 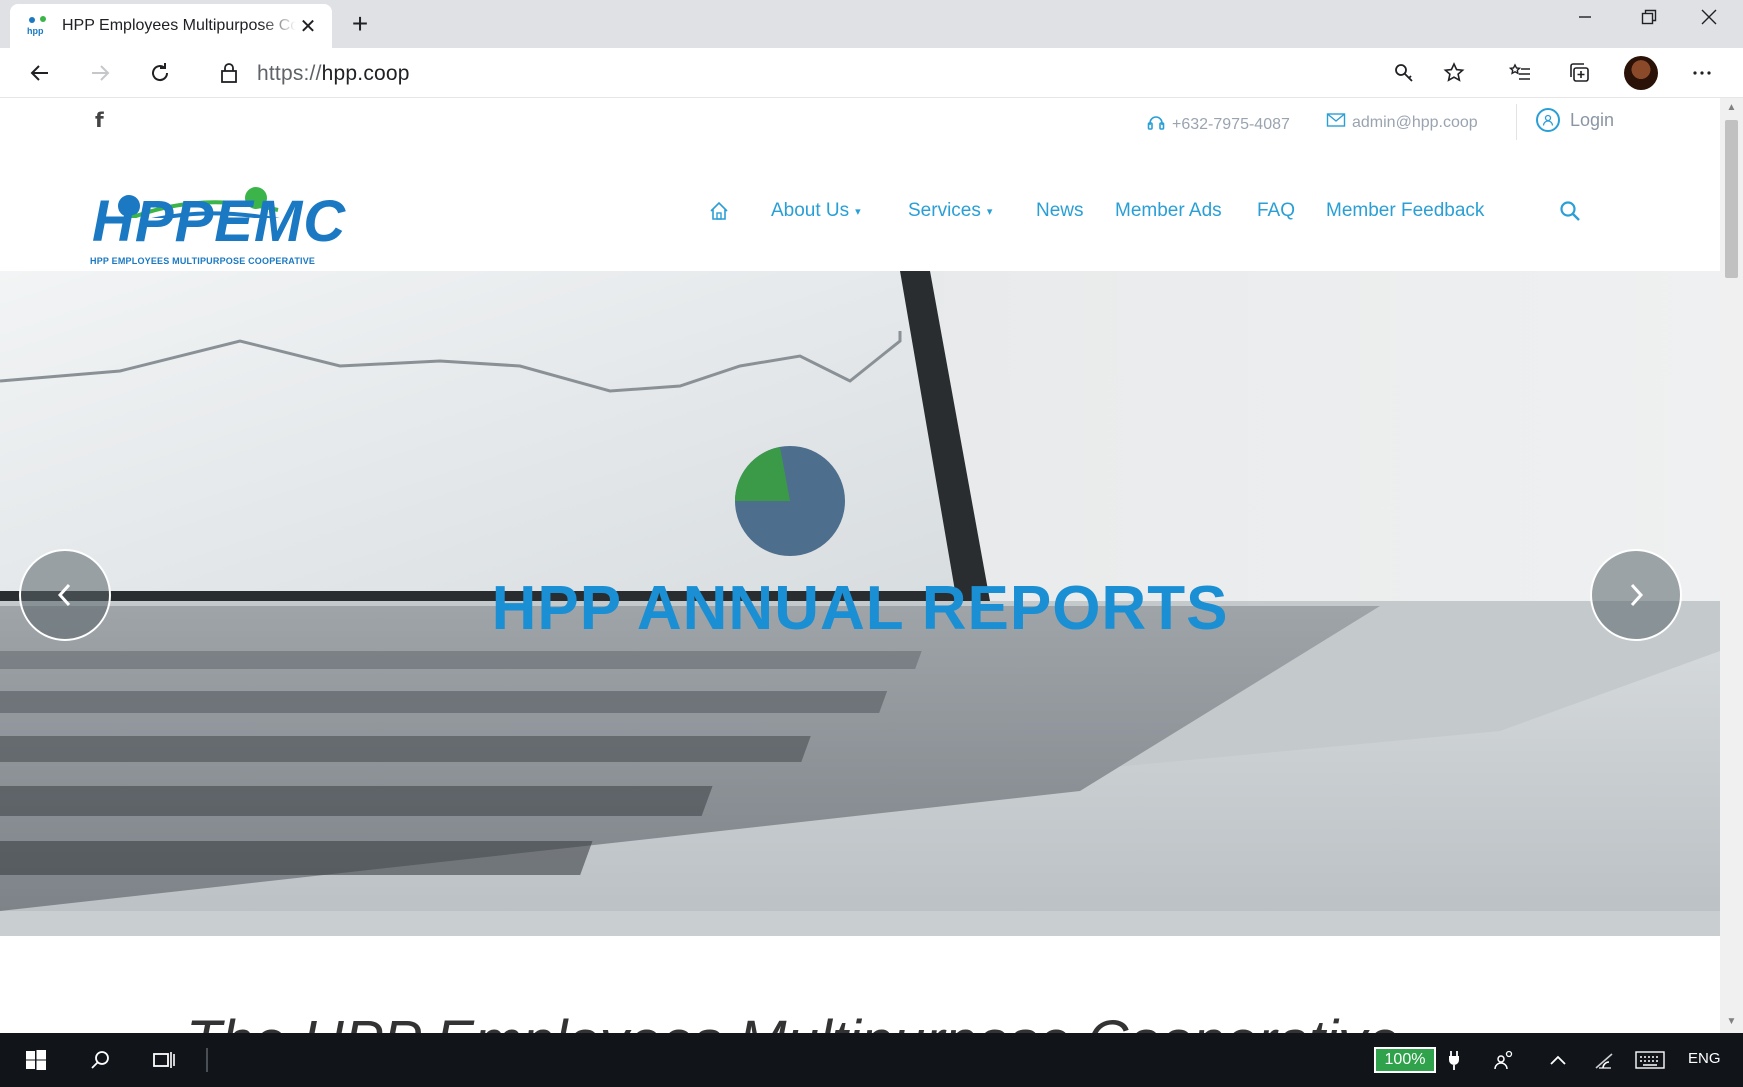 I want to click on forward-button, so click(x=100, y=73).